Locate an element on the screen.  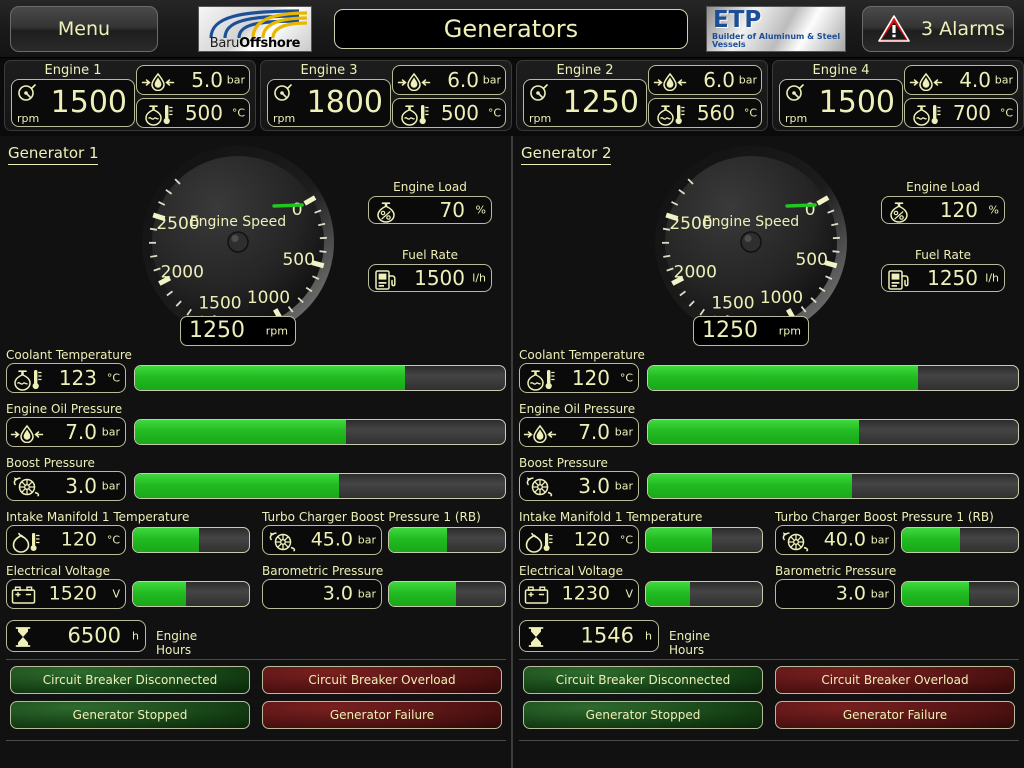
gauge-tick-label: 500 is located at coordinates (811, 260).